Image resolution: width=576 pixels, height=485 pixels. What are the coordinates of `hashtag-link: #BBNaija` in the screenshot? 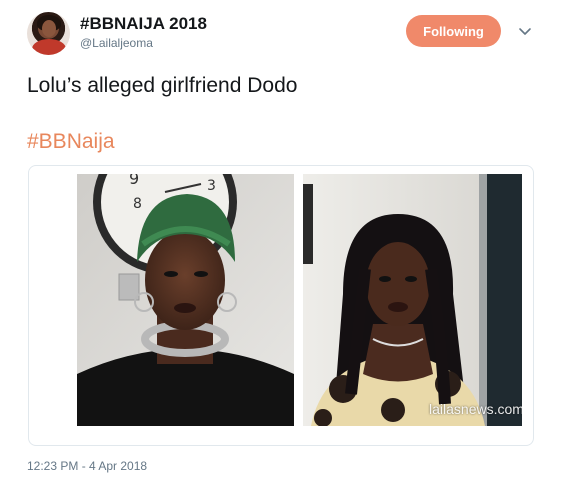 It's located at (71, 142).